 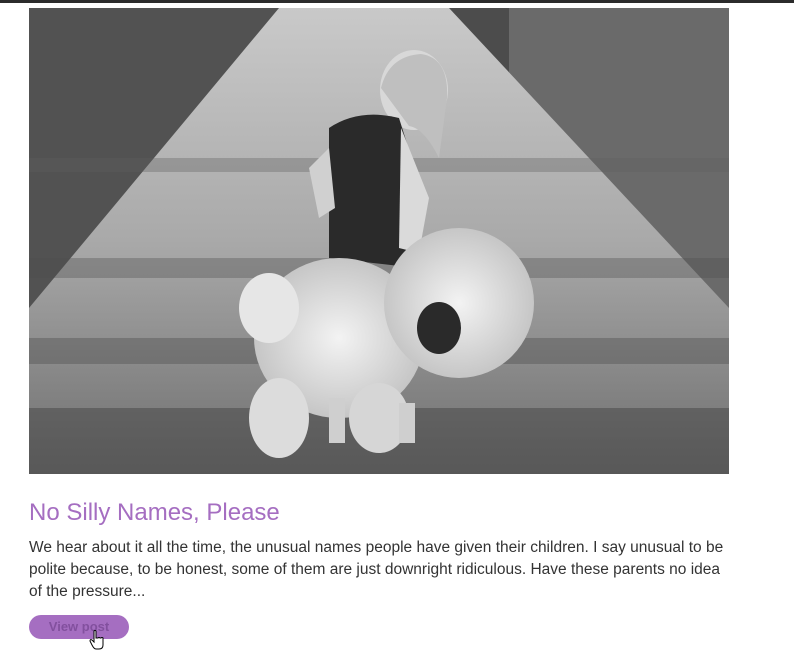 What do you see at coordinates (379, 513) in the screenshot?
I see `post-title: No Silly Names, Please` at bounding box center [379, 513].